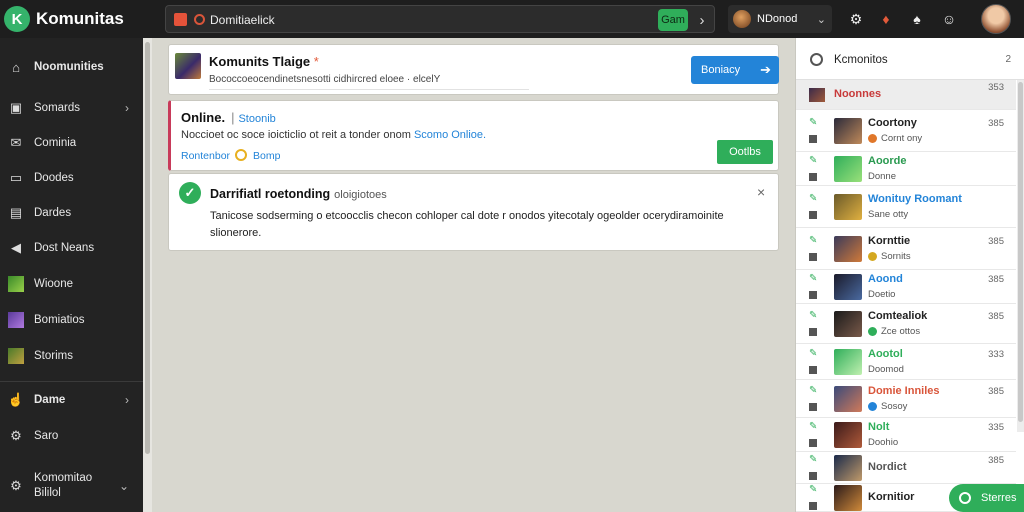 The width and height of the screenshot is (1024, 512). I want to click on community-list-item: ✎ Nordict 385, so click(906, 468).